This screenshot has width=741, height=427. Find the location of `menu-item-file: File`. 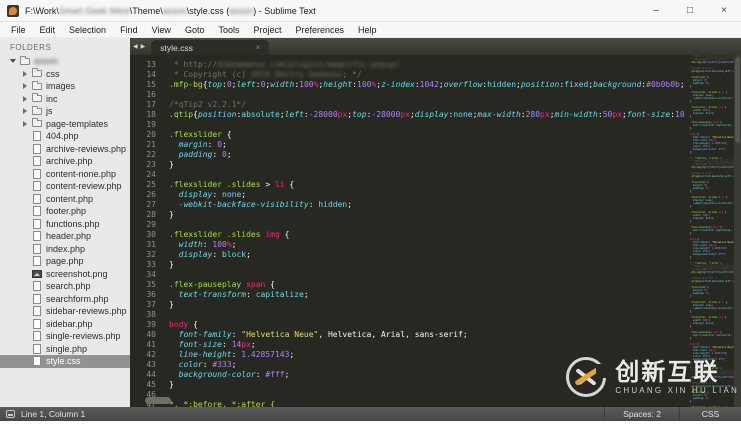

menu-item-file: File is located at coordinates (18, 30).